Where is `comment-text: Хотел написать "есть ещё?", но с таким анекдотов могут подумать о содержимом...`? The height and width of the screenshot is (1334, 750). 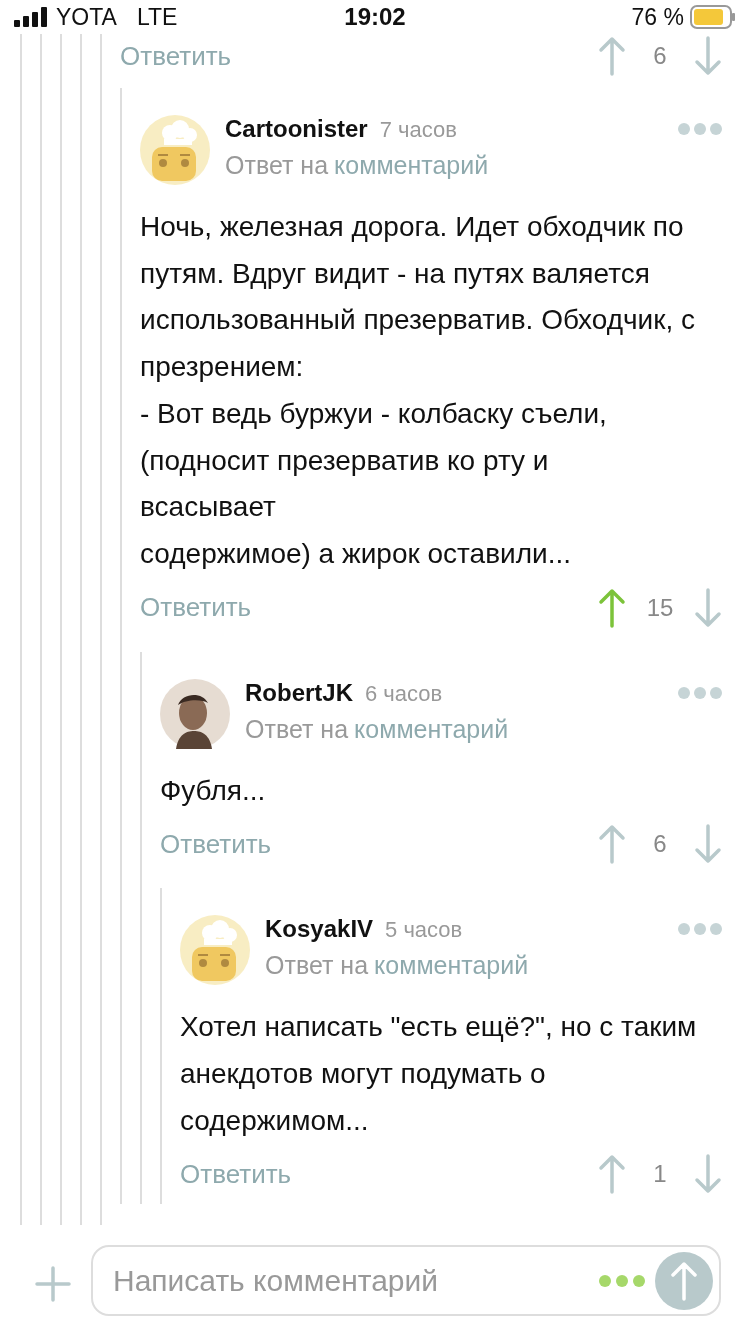 comment-text: Хотел написать "есть ещё?", но с таким анекдотов могут подумать о содержимом... is located at coordinates (439, 1074).